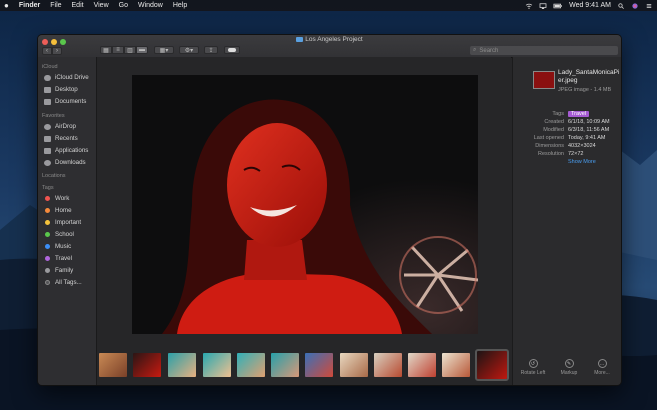 Image resolution: width=657 pixels, height=410 pixels. What do you see at coordinates (130, 50) in the screenshot?
I see `column-view-button: ▥` at bounding box center [130, 50].